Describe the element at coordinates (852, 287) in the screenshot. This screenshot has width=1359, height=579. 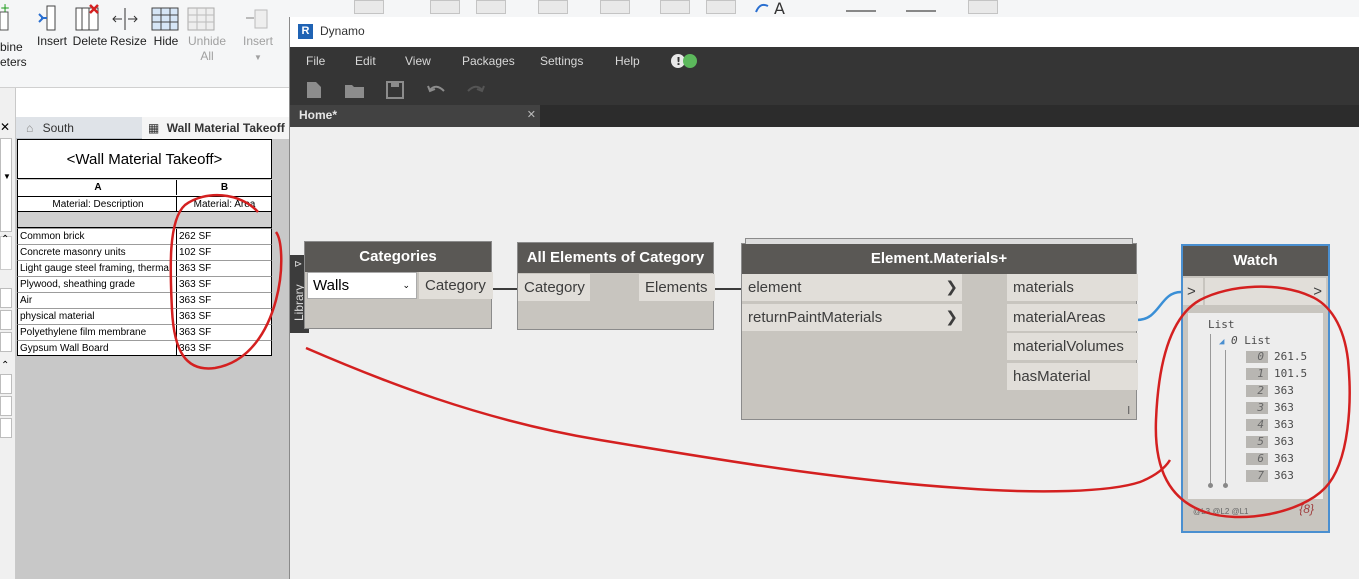
I see `input-port-element: element ❯` at that location.